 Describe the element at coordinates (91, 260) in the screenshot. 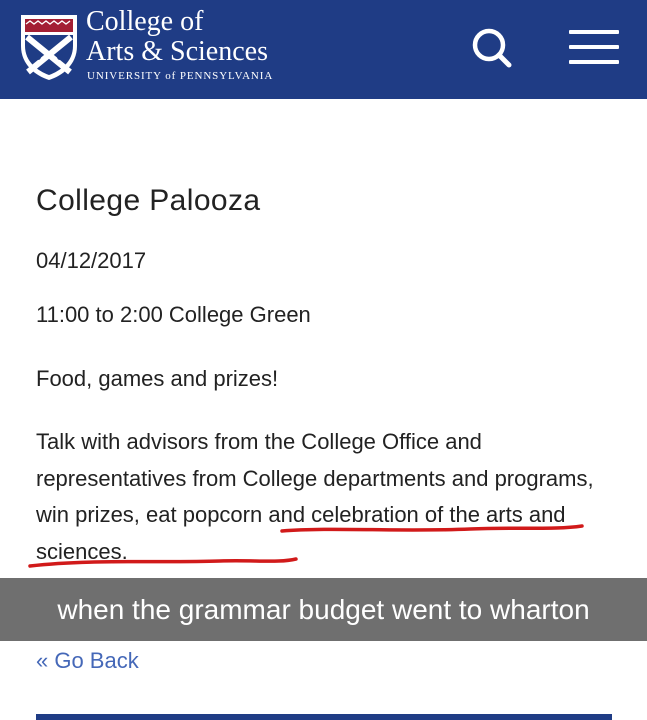

I see `event-date: 04/12/2017` at that location.